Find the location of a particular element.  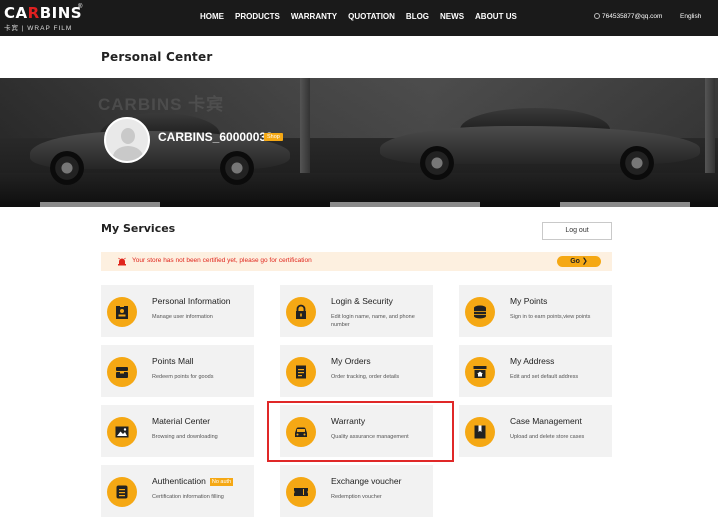

card-desc: Edit login name, name, and phone number is located at coordinates (373, 321).